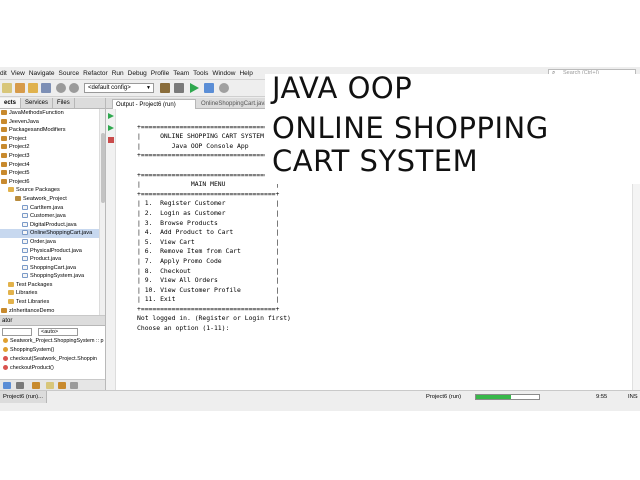 This screenshot has width=640, height=480. I want to click on menu-window: Window, so click(223, 73).